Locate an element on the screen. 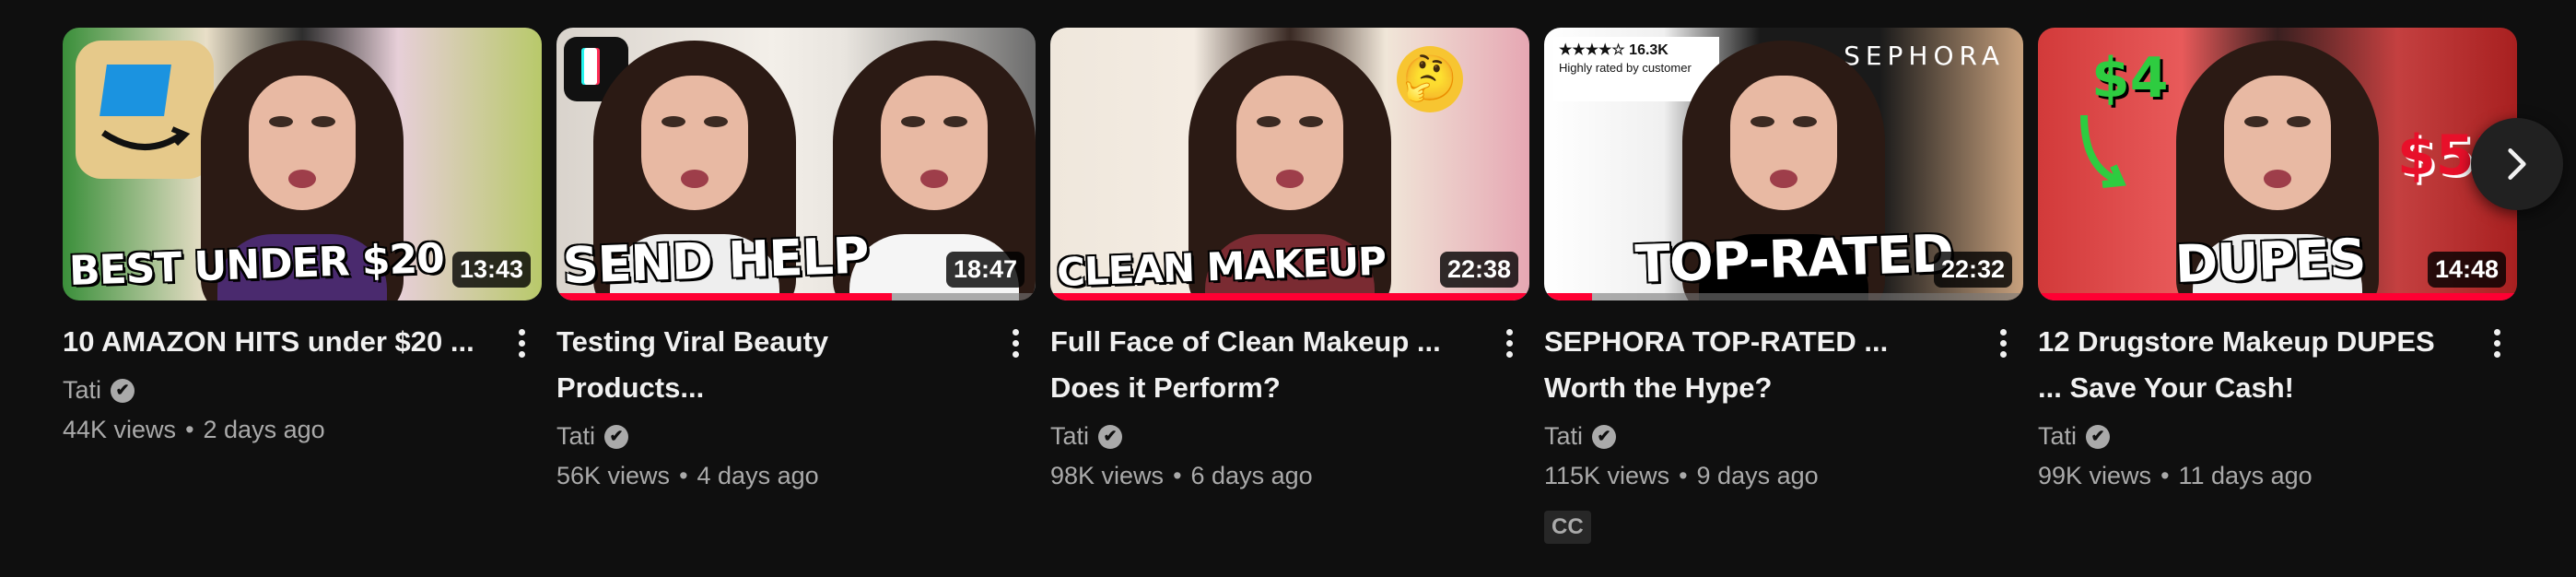 Image resolution: width=2576 pixels, height=577 pixels. upload-age: 9 days ago is located at coordinates (1757, 475).